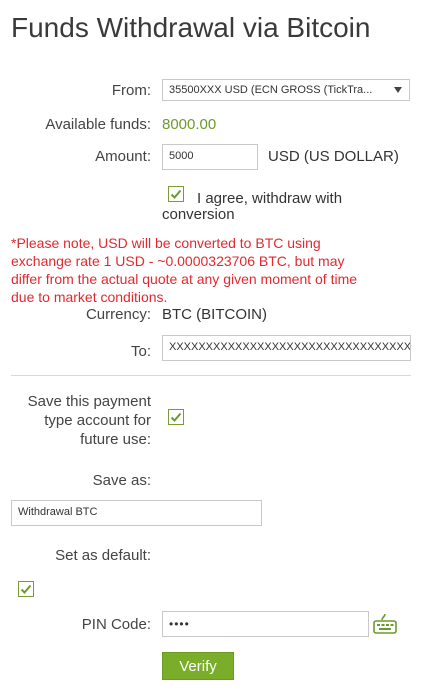 The height and width of the screenshot is (690, 430). Describe the element at coordinates (136, 513) in the screenshot. I see `save-as-input: Withdrawal BTC` at that location.